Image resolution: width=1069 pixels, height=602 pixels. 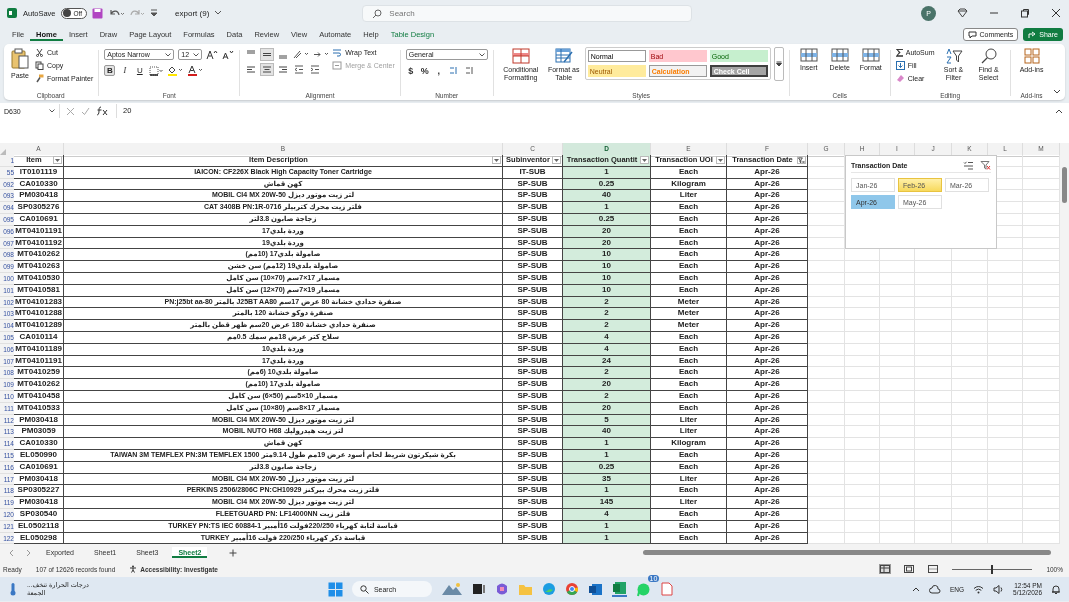 What do you see at coordinates (1056, 13) in the screenshot?
I see `close-icon` at bounding box center [1056, 13].